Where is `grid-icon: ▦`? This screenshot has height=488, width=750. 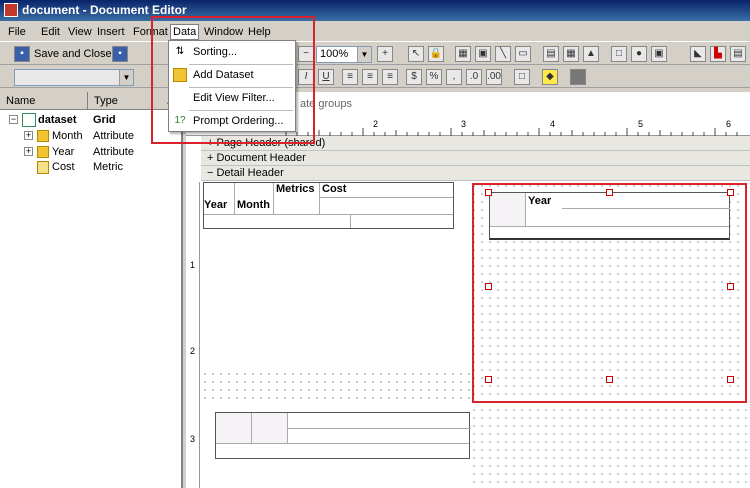 grid-icon: ▦ is located at coordinates (463, 54).